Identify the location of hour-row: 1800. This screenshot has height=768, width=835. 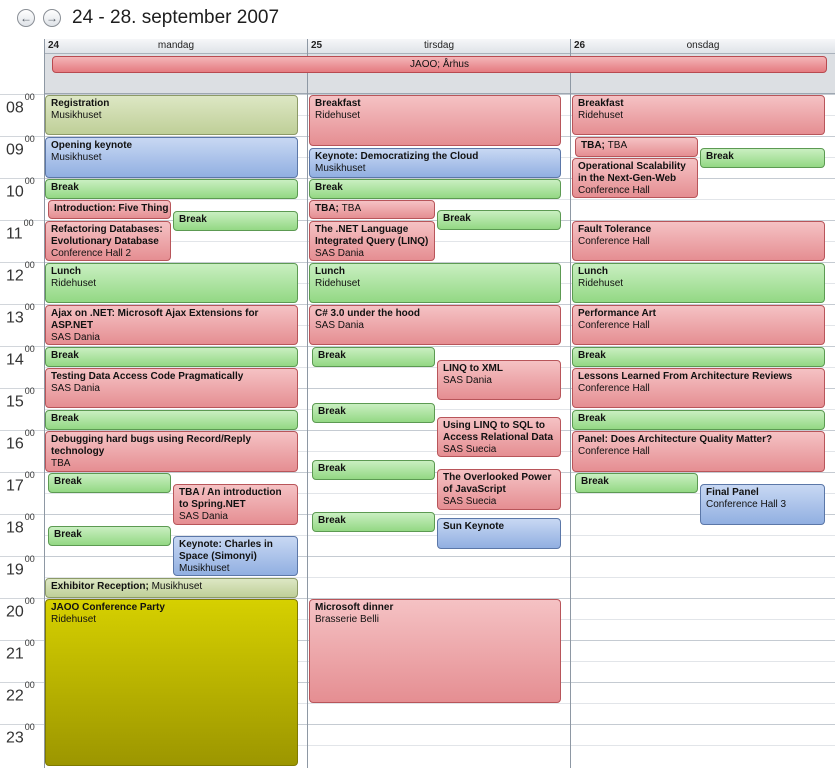
(22, 534).